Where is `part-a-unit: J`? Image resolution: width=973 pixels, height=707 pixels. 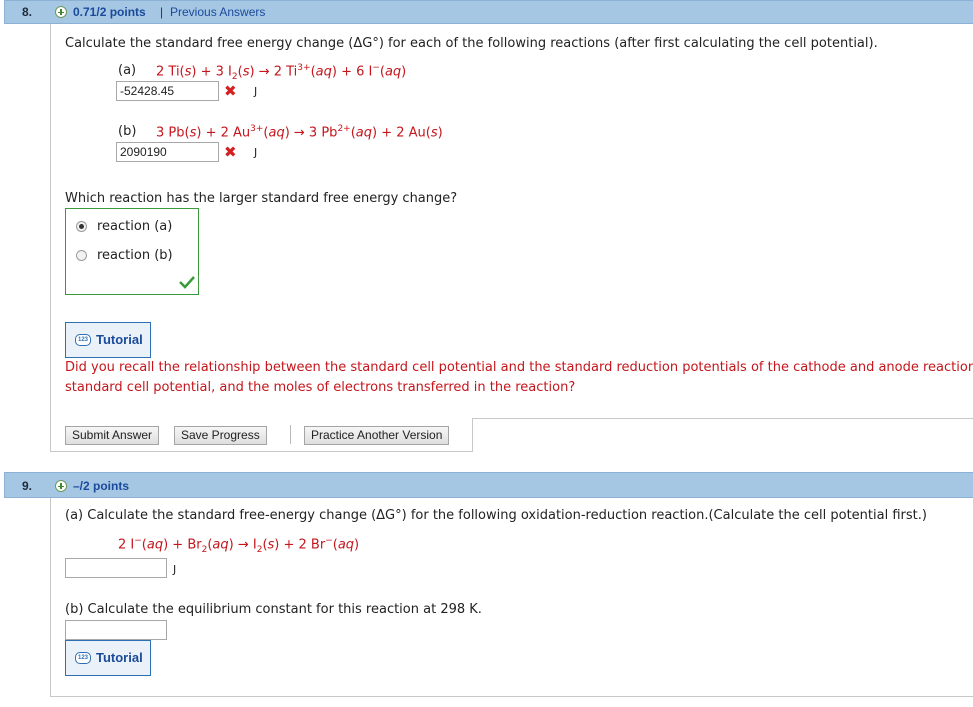 part-a-unit: J is located at coordinates (256, 91).